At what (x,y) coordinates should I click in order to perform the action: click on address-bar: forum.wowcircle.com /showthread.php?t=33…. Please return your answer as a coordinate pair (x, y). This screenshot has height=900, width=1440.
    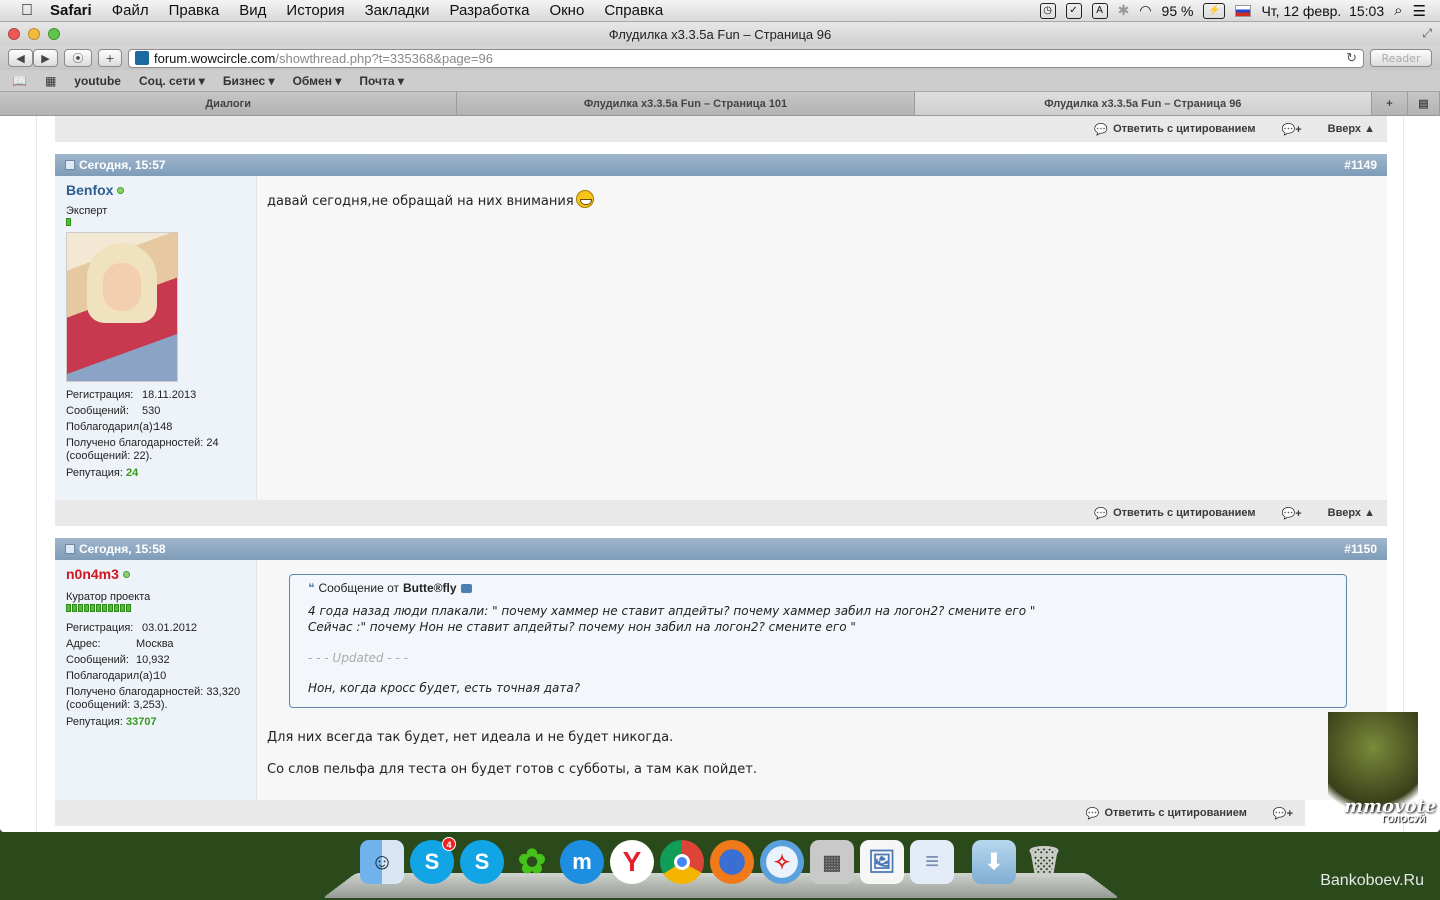
    Looking at the image, I should click on (746, 58).